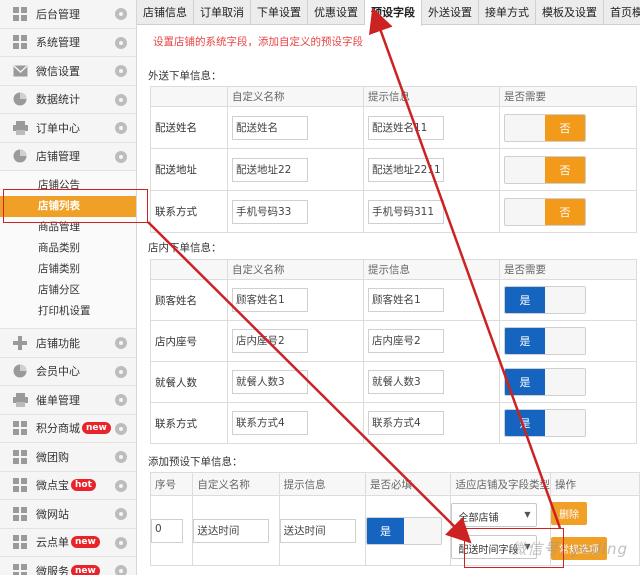 The height and width of the screenshot is (575, 640). What do you see at coordinates (507, 12) in the screenshot?
I see `tab-item: 接单方式` at bounding box center [507, 12].